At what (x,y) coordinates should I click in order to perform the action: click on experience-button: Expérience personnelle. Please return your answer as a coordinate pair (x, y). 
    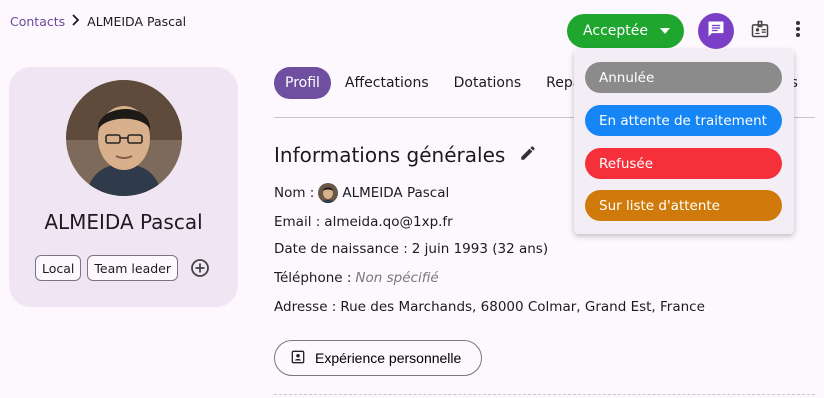
    Looking at the image, I should click on (378, 358).